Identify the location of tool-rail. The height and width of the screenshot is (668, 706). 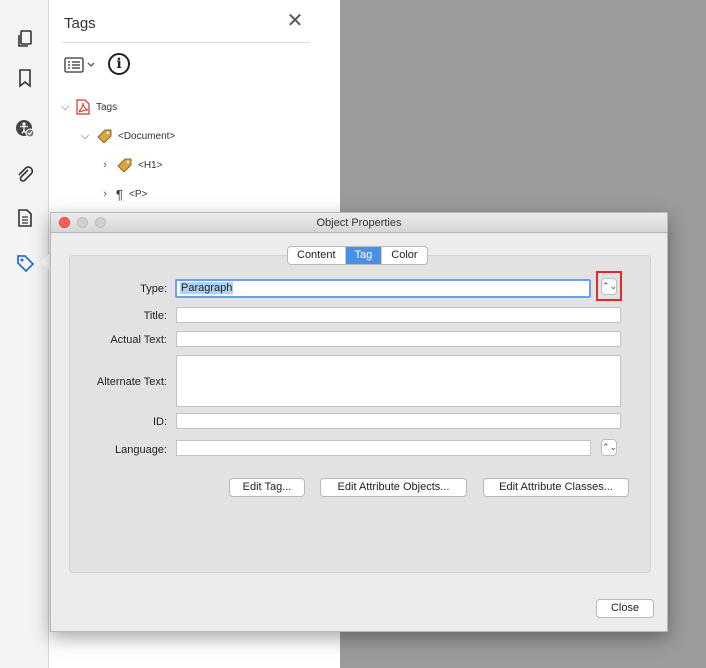
(24, 334).